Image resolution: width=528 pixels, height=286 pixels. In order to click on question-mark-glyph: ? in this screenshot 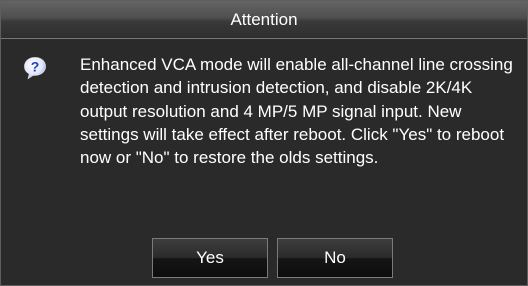, I will do `click(35, 66)`.